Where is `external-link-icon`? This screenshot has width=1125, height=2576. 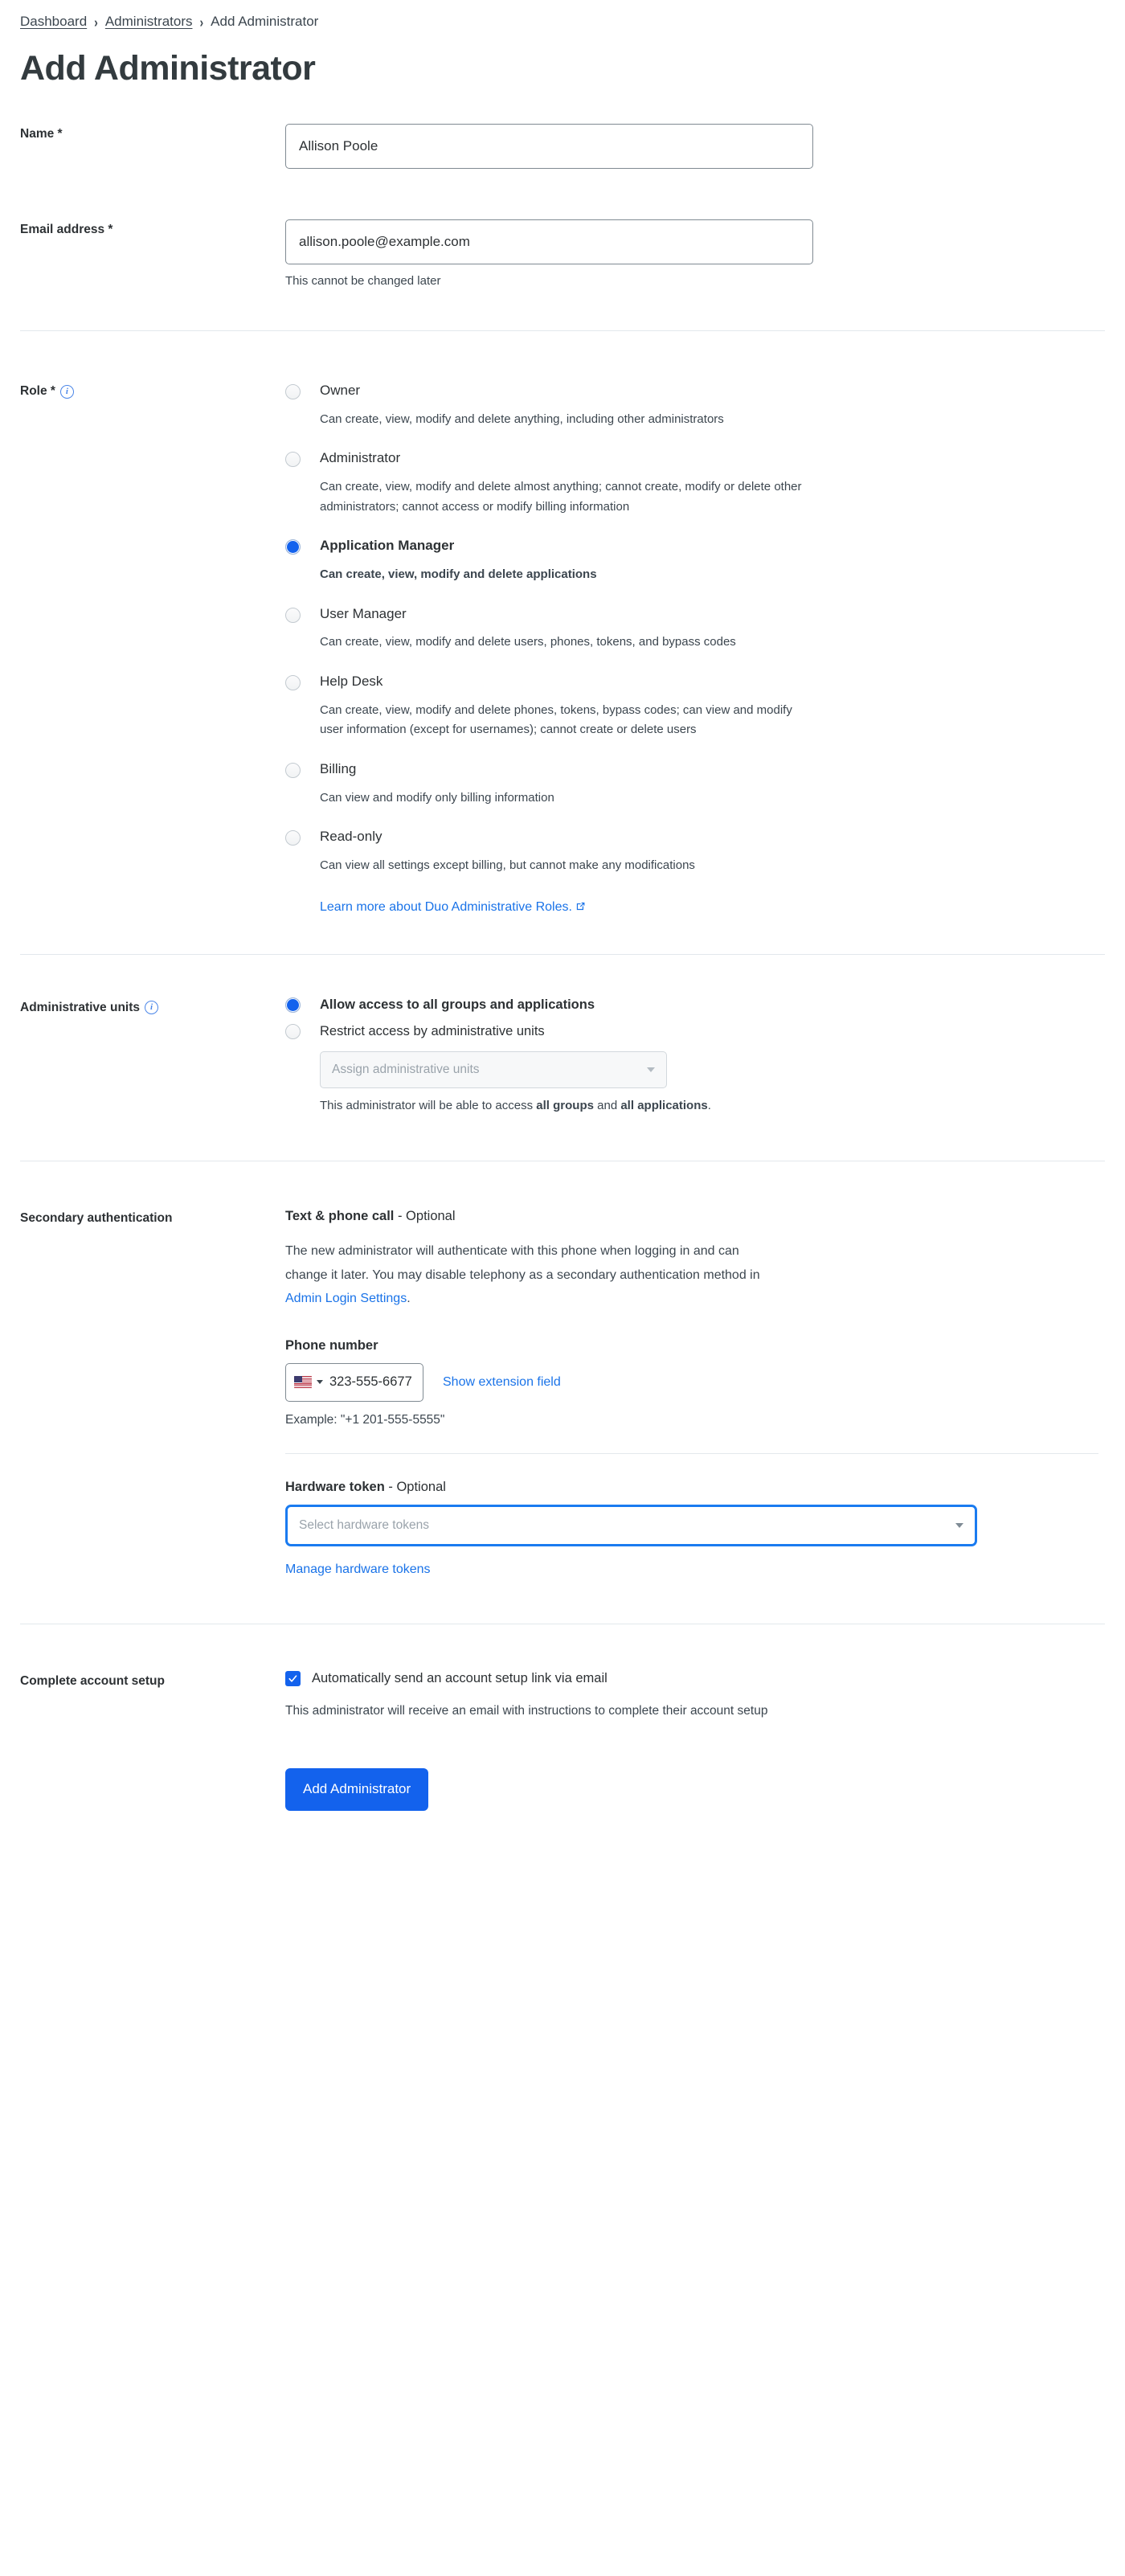
external-link-icon is located at coordinates (580, 908).